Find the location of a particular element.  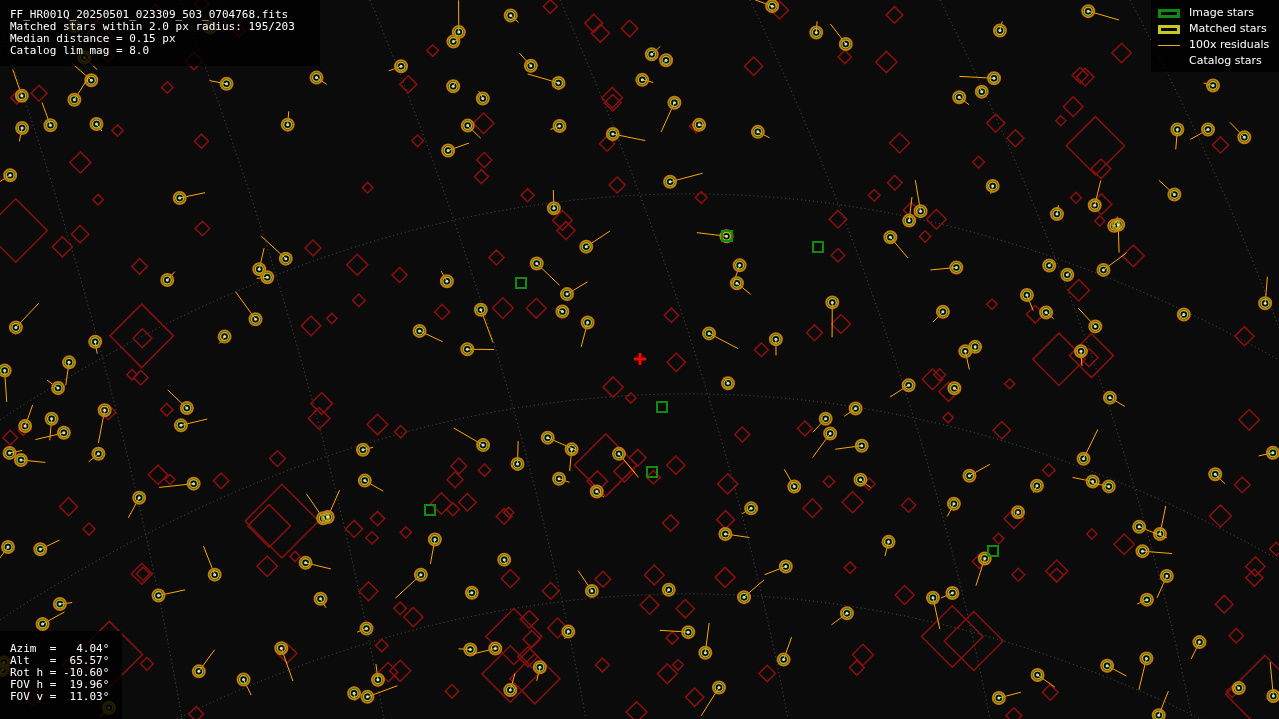

legend-label: 100x residuals is located at coordinates (1229, 44).